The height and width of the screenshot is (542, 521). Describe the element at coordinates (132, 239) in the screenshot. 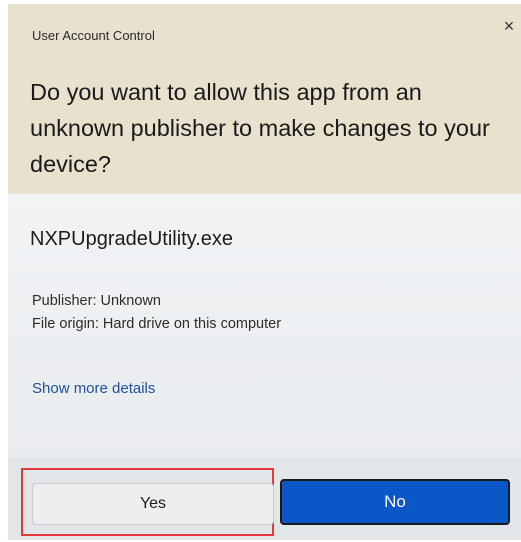

I see `app-name: NXPUpgradeUtility.exe` at that location.